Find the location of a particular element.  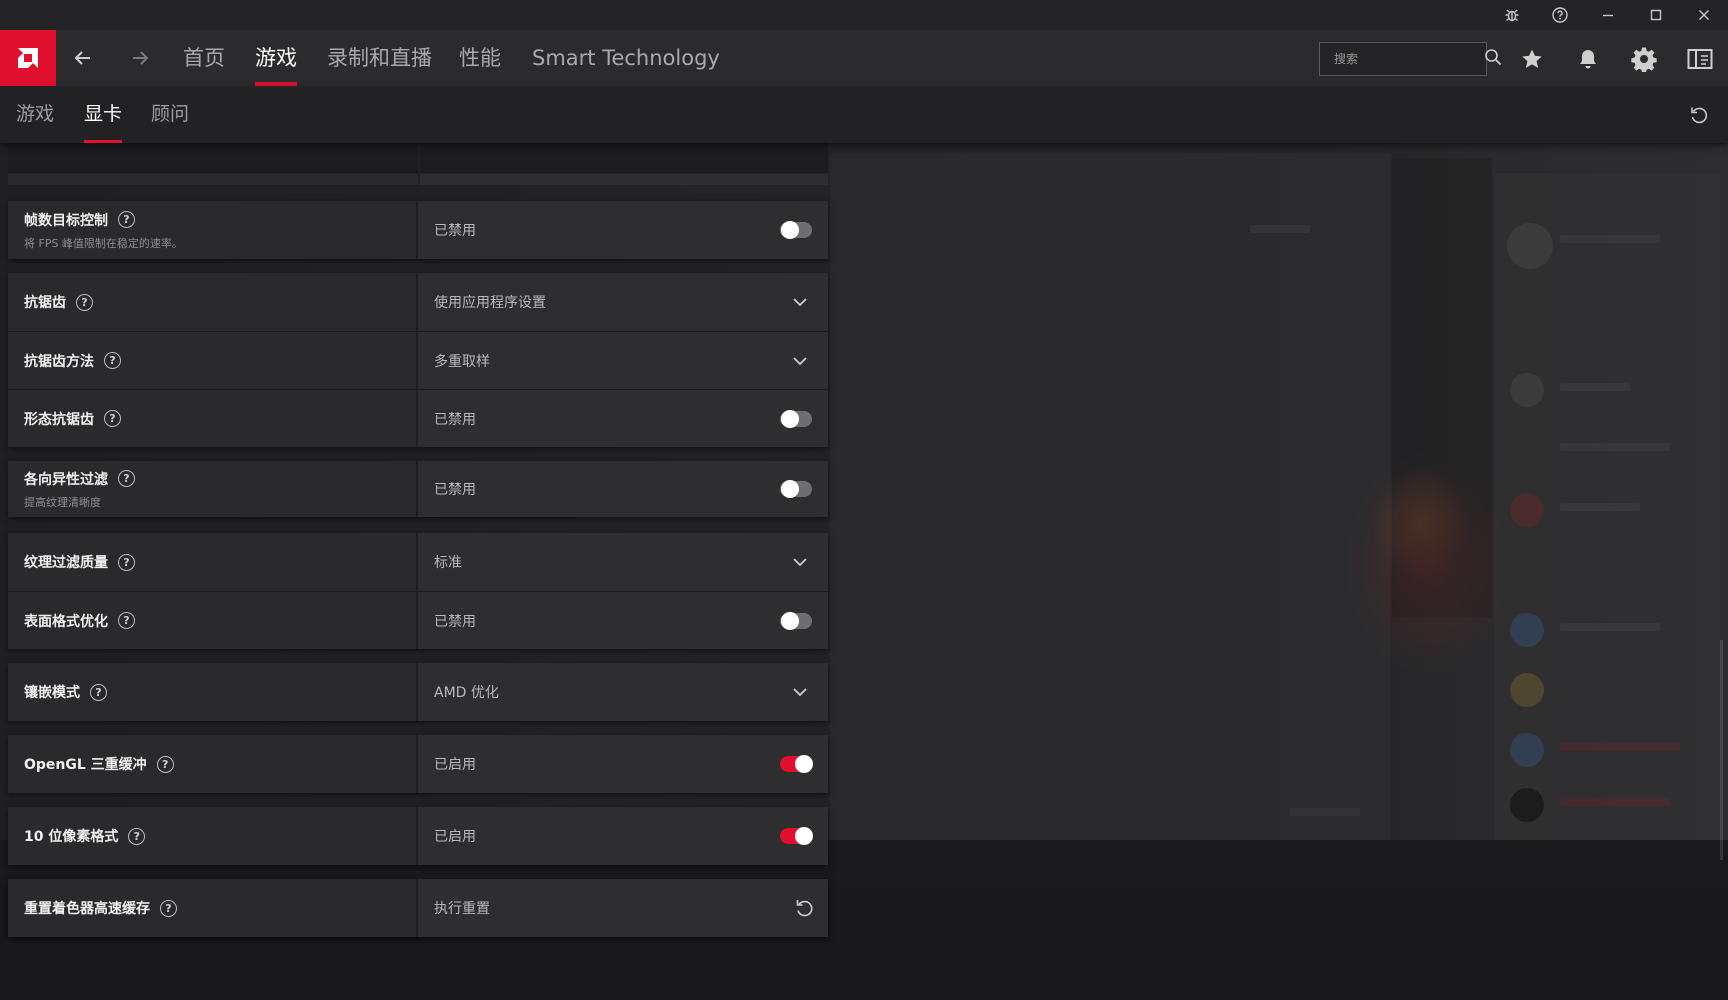

settings-group: 纹理过滤质量 ? 标准 表面格式优化 ? 已禁用 is located at coordinates (418, 591).